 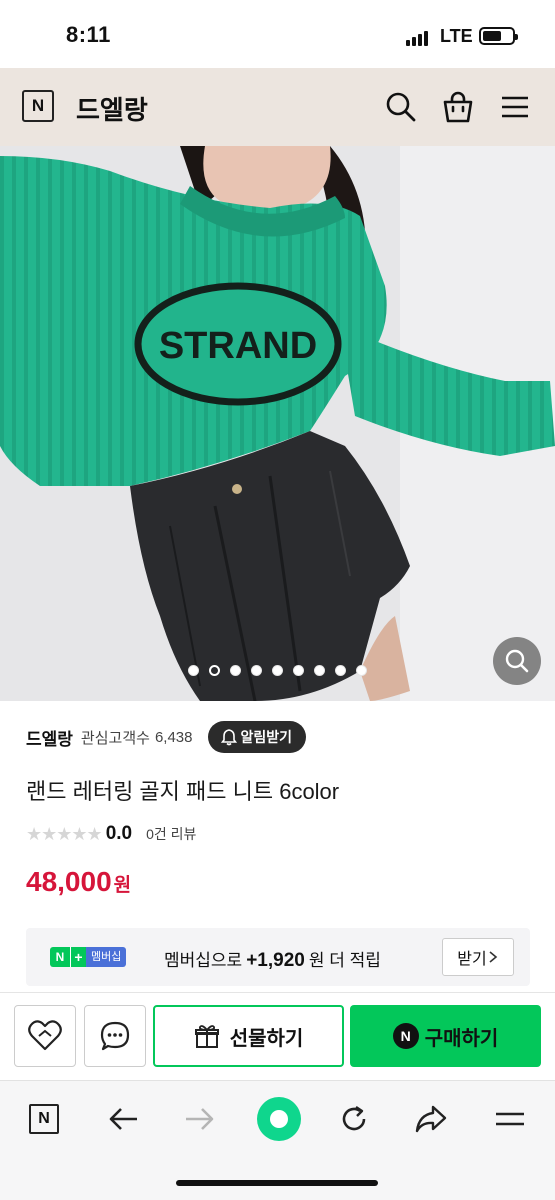 What do you see at coordinates (119, 833) in the screenshot?
I see `rating-score: 0.0` at bounding box center [119, 833].